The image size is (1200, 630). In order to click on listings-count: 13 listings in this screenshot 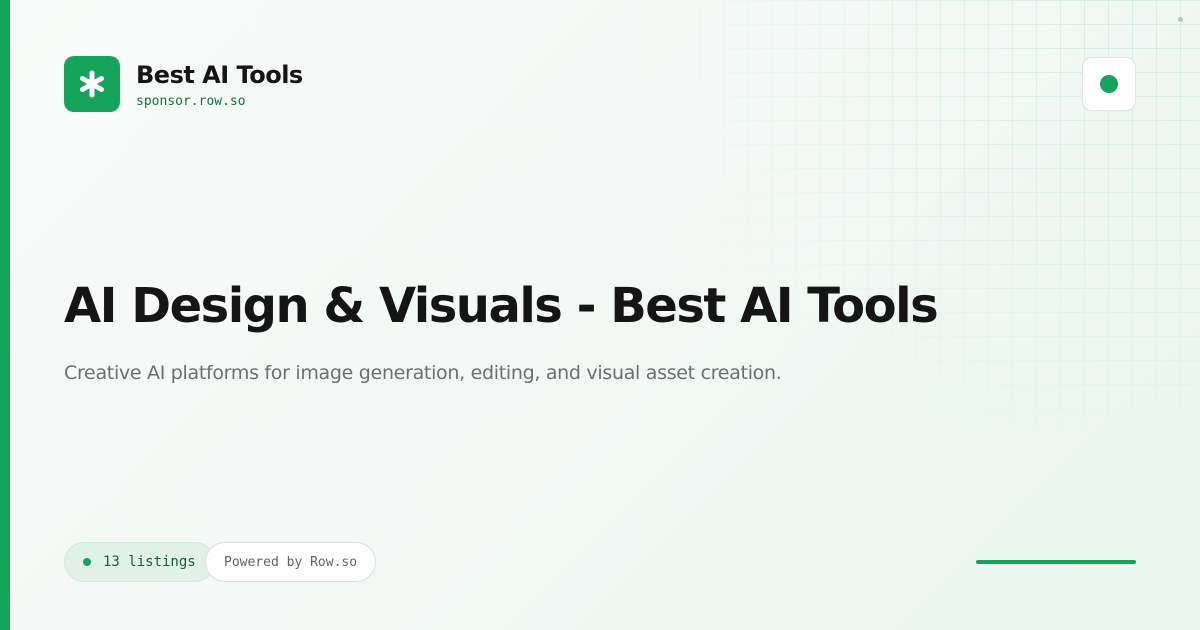, I will do `click(149, 562)`.